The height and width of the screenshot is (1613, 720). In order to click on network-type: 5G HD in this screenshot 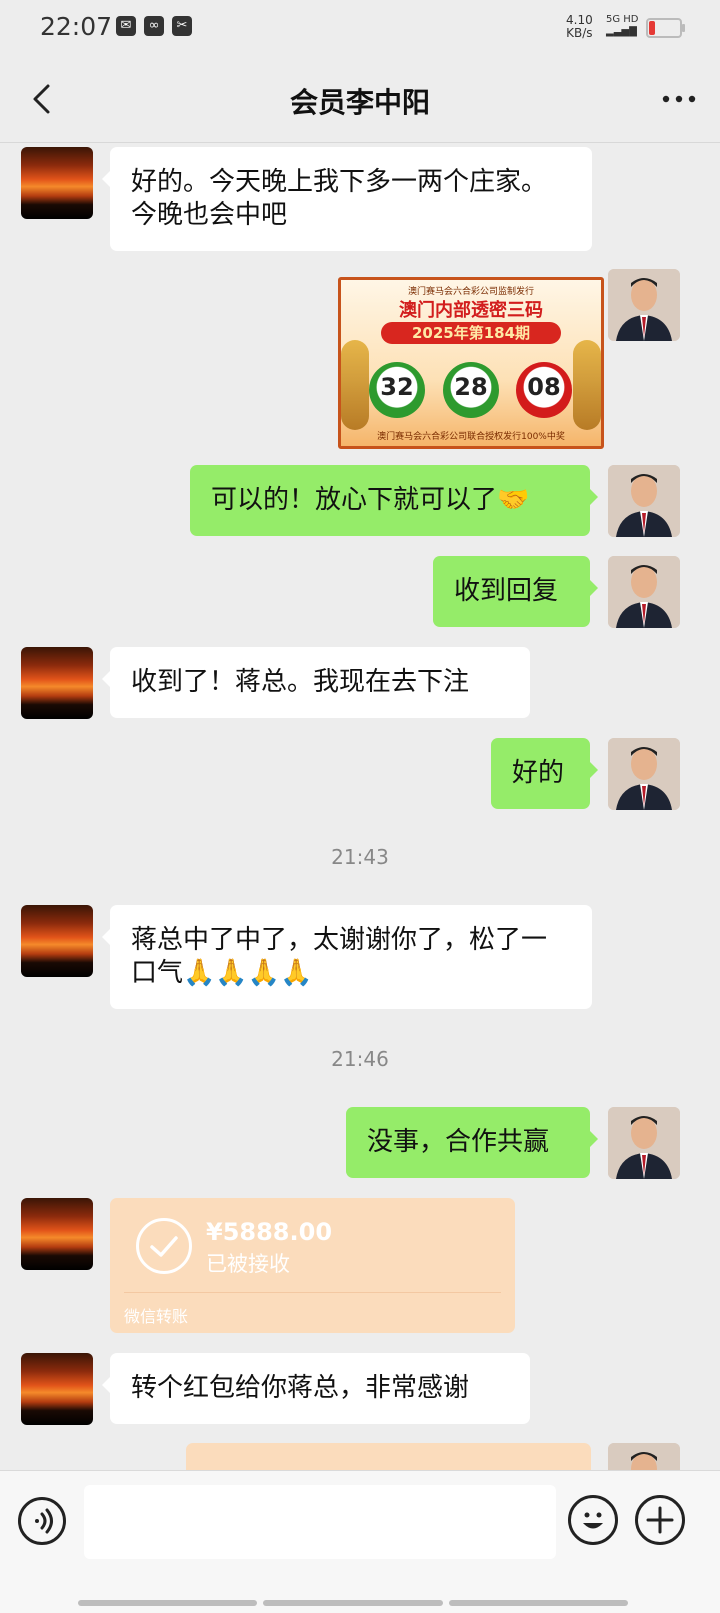, I will do `click(622, 19)`.